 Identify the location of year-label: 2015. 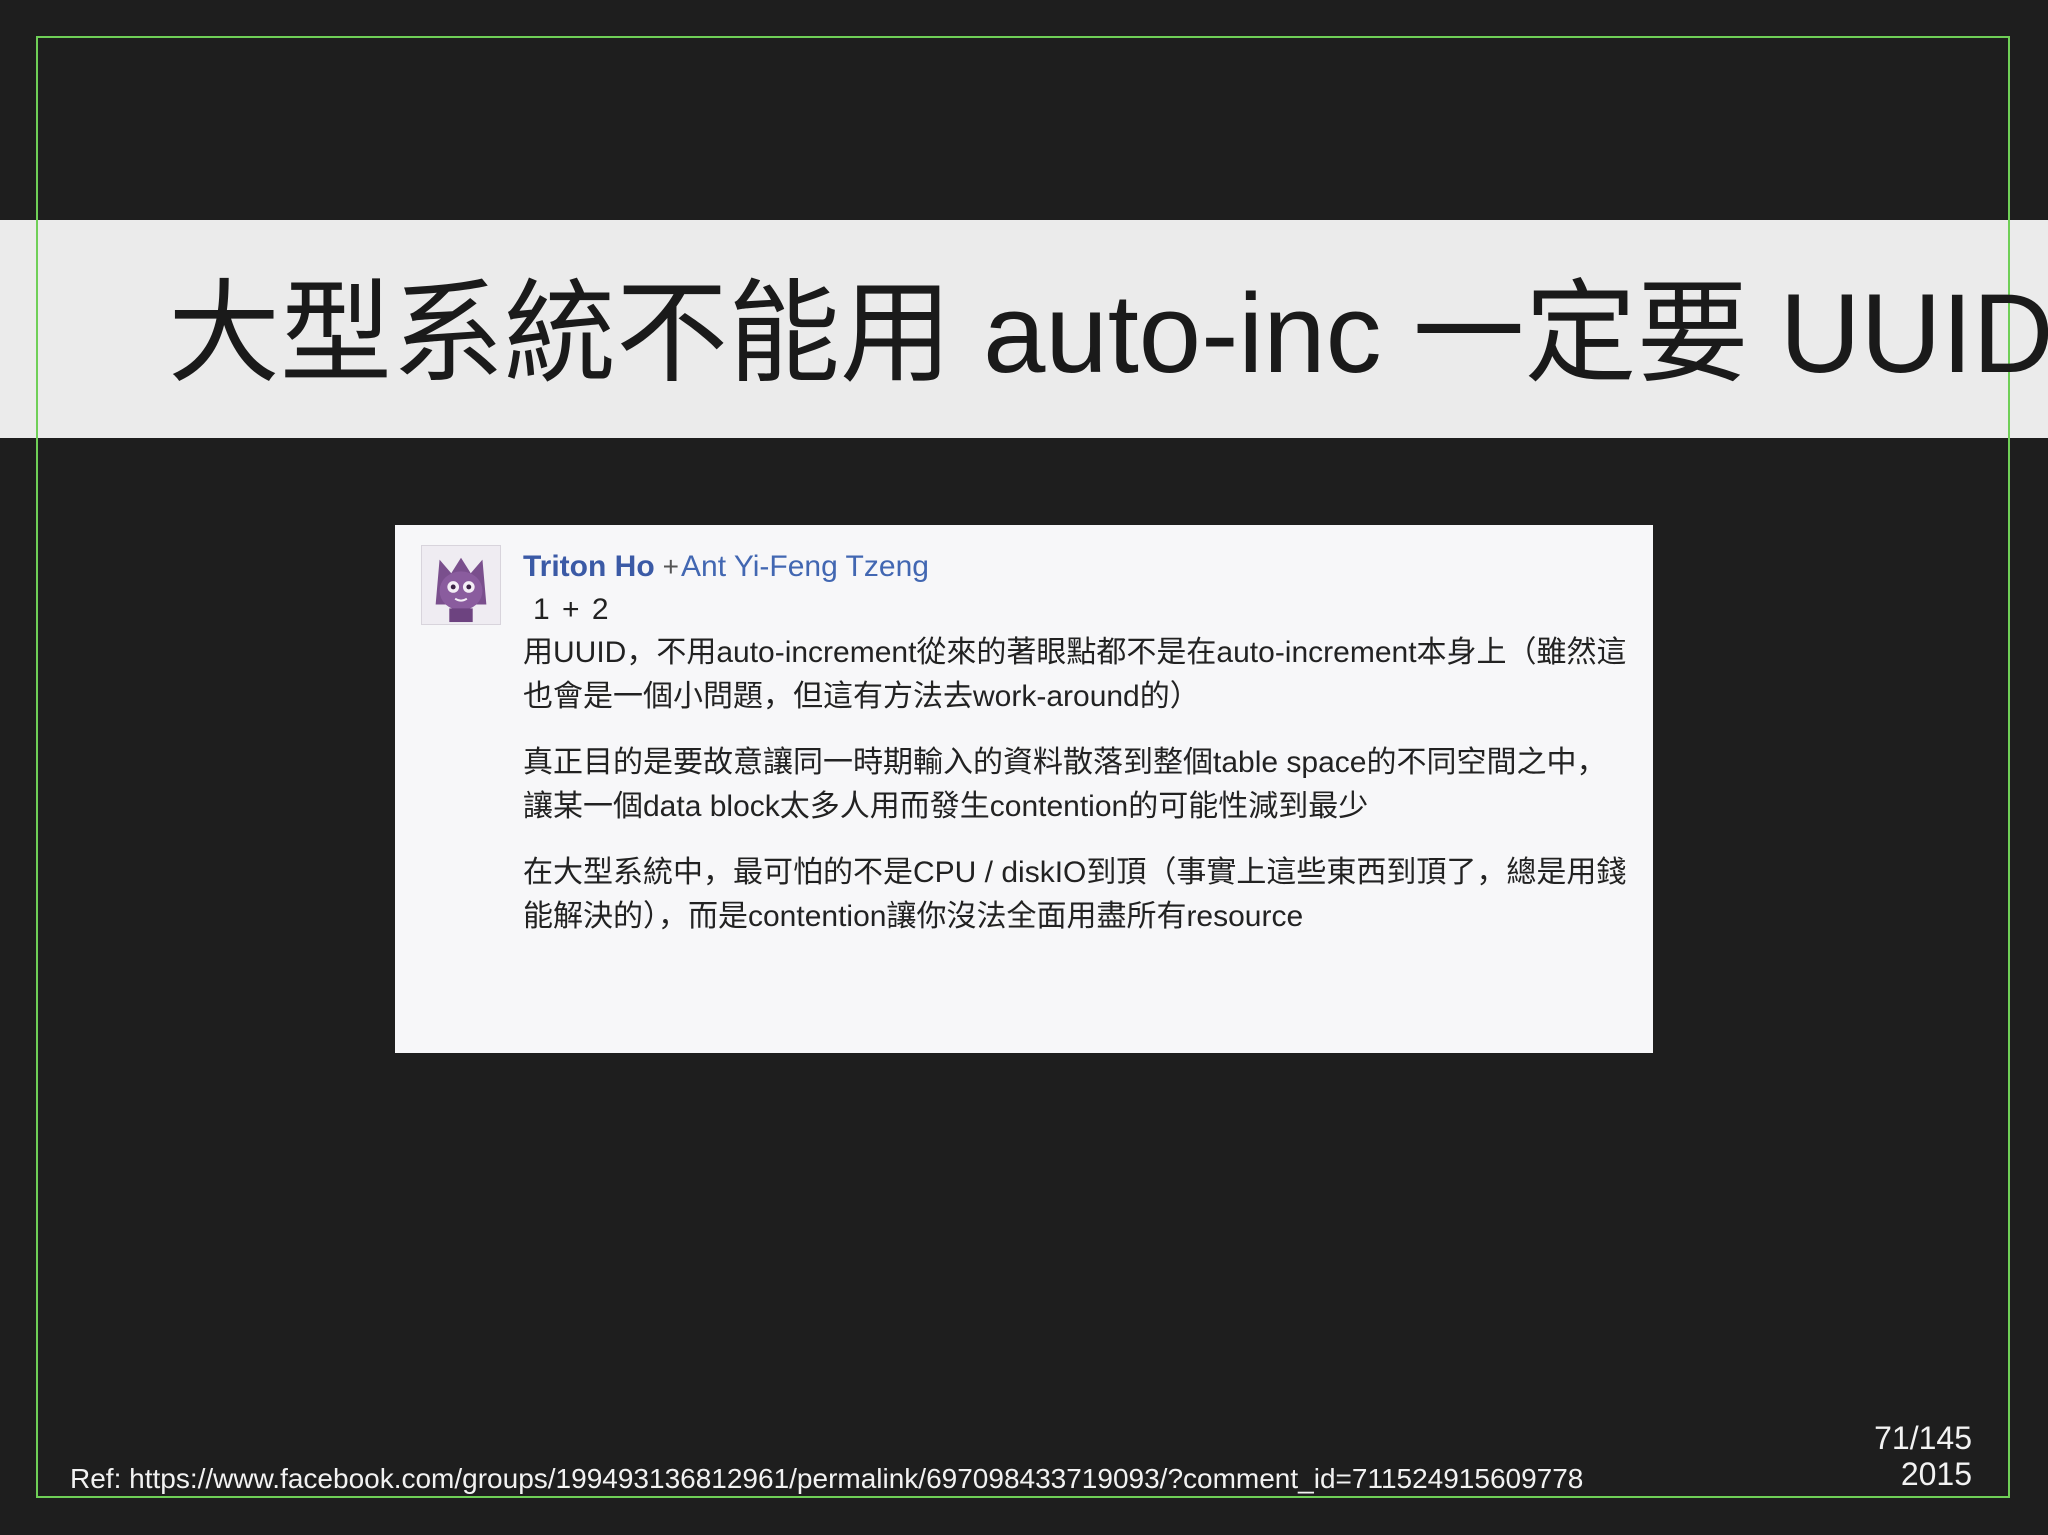
(1936, 1474).